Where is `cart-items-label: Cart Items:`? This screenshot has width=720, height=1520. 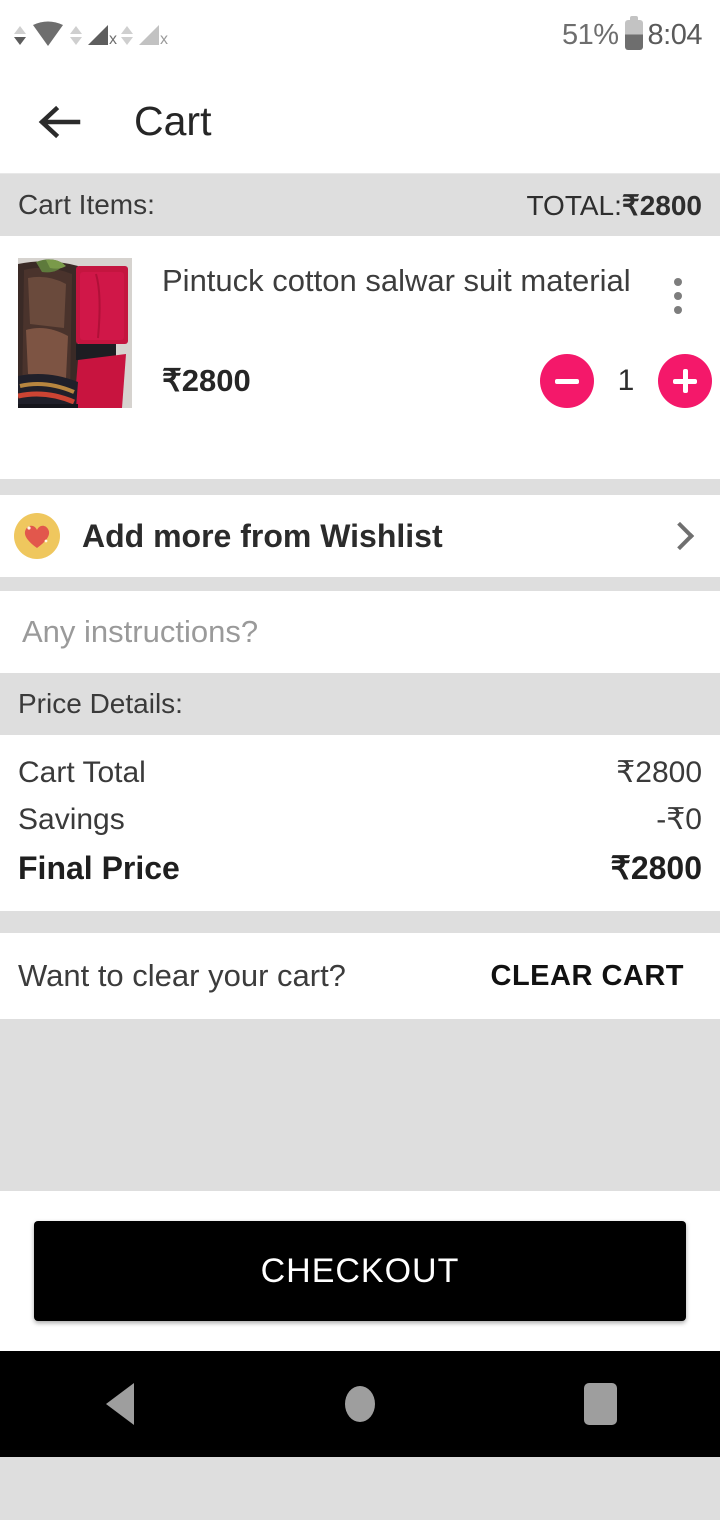
cart-items-label: Cart Items: is located at coordinates (86, 204).